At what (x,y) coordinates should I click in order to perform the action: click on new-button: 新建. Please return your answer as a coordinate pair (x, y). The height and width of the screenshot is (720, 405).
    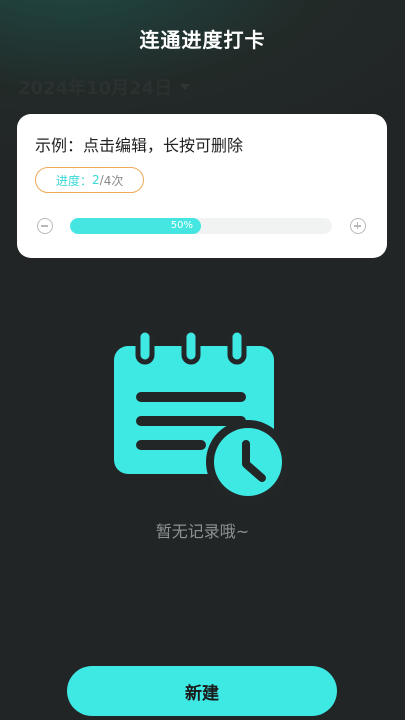
    Looking at the image, I should click on (202, 691).